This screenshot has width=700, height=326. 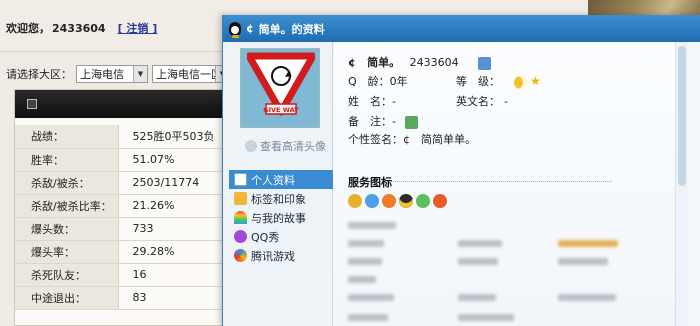 I want to click on nav-item-story: 与我的故事, so click(x=281, y=217).